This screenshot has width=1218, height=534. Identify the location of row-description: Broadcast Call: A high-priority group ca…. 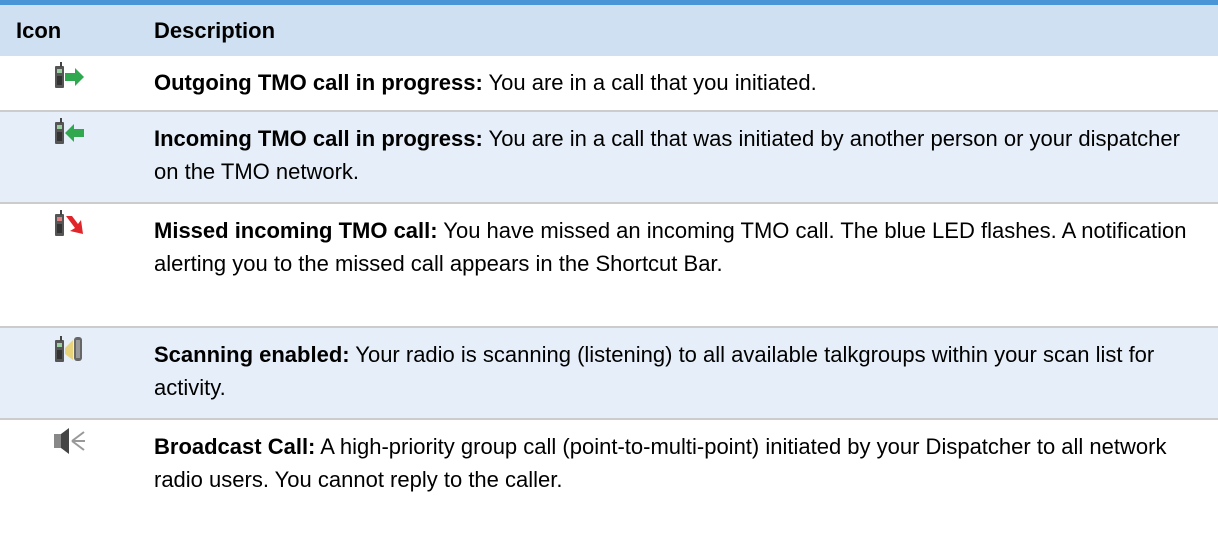
(686, 460).